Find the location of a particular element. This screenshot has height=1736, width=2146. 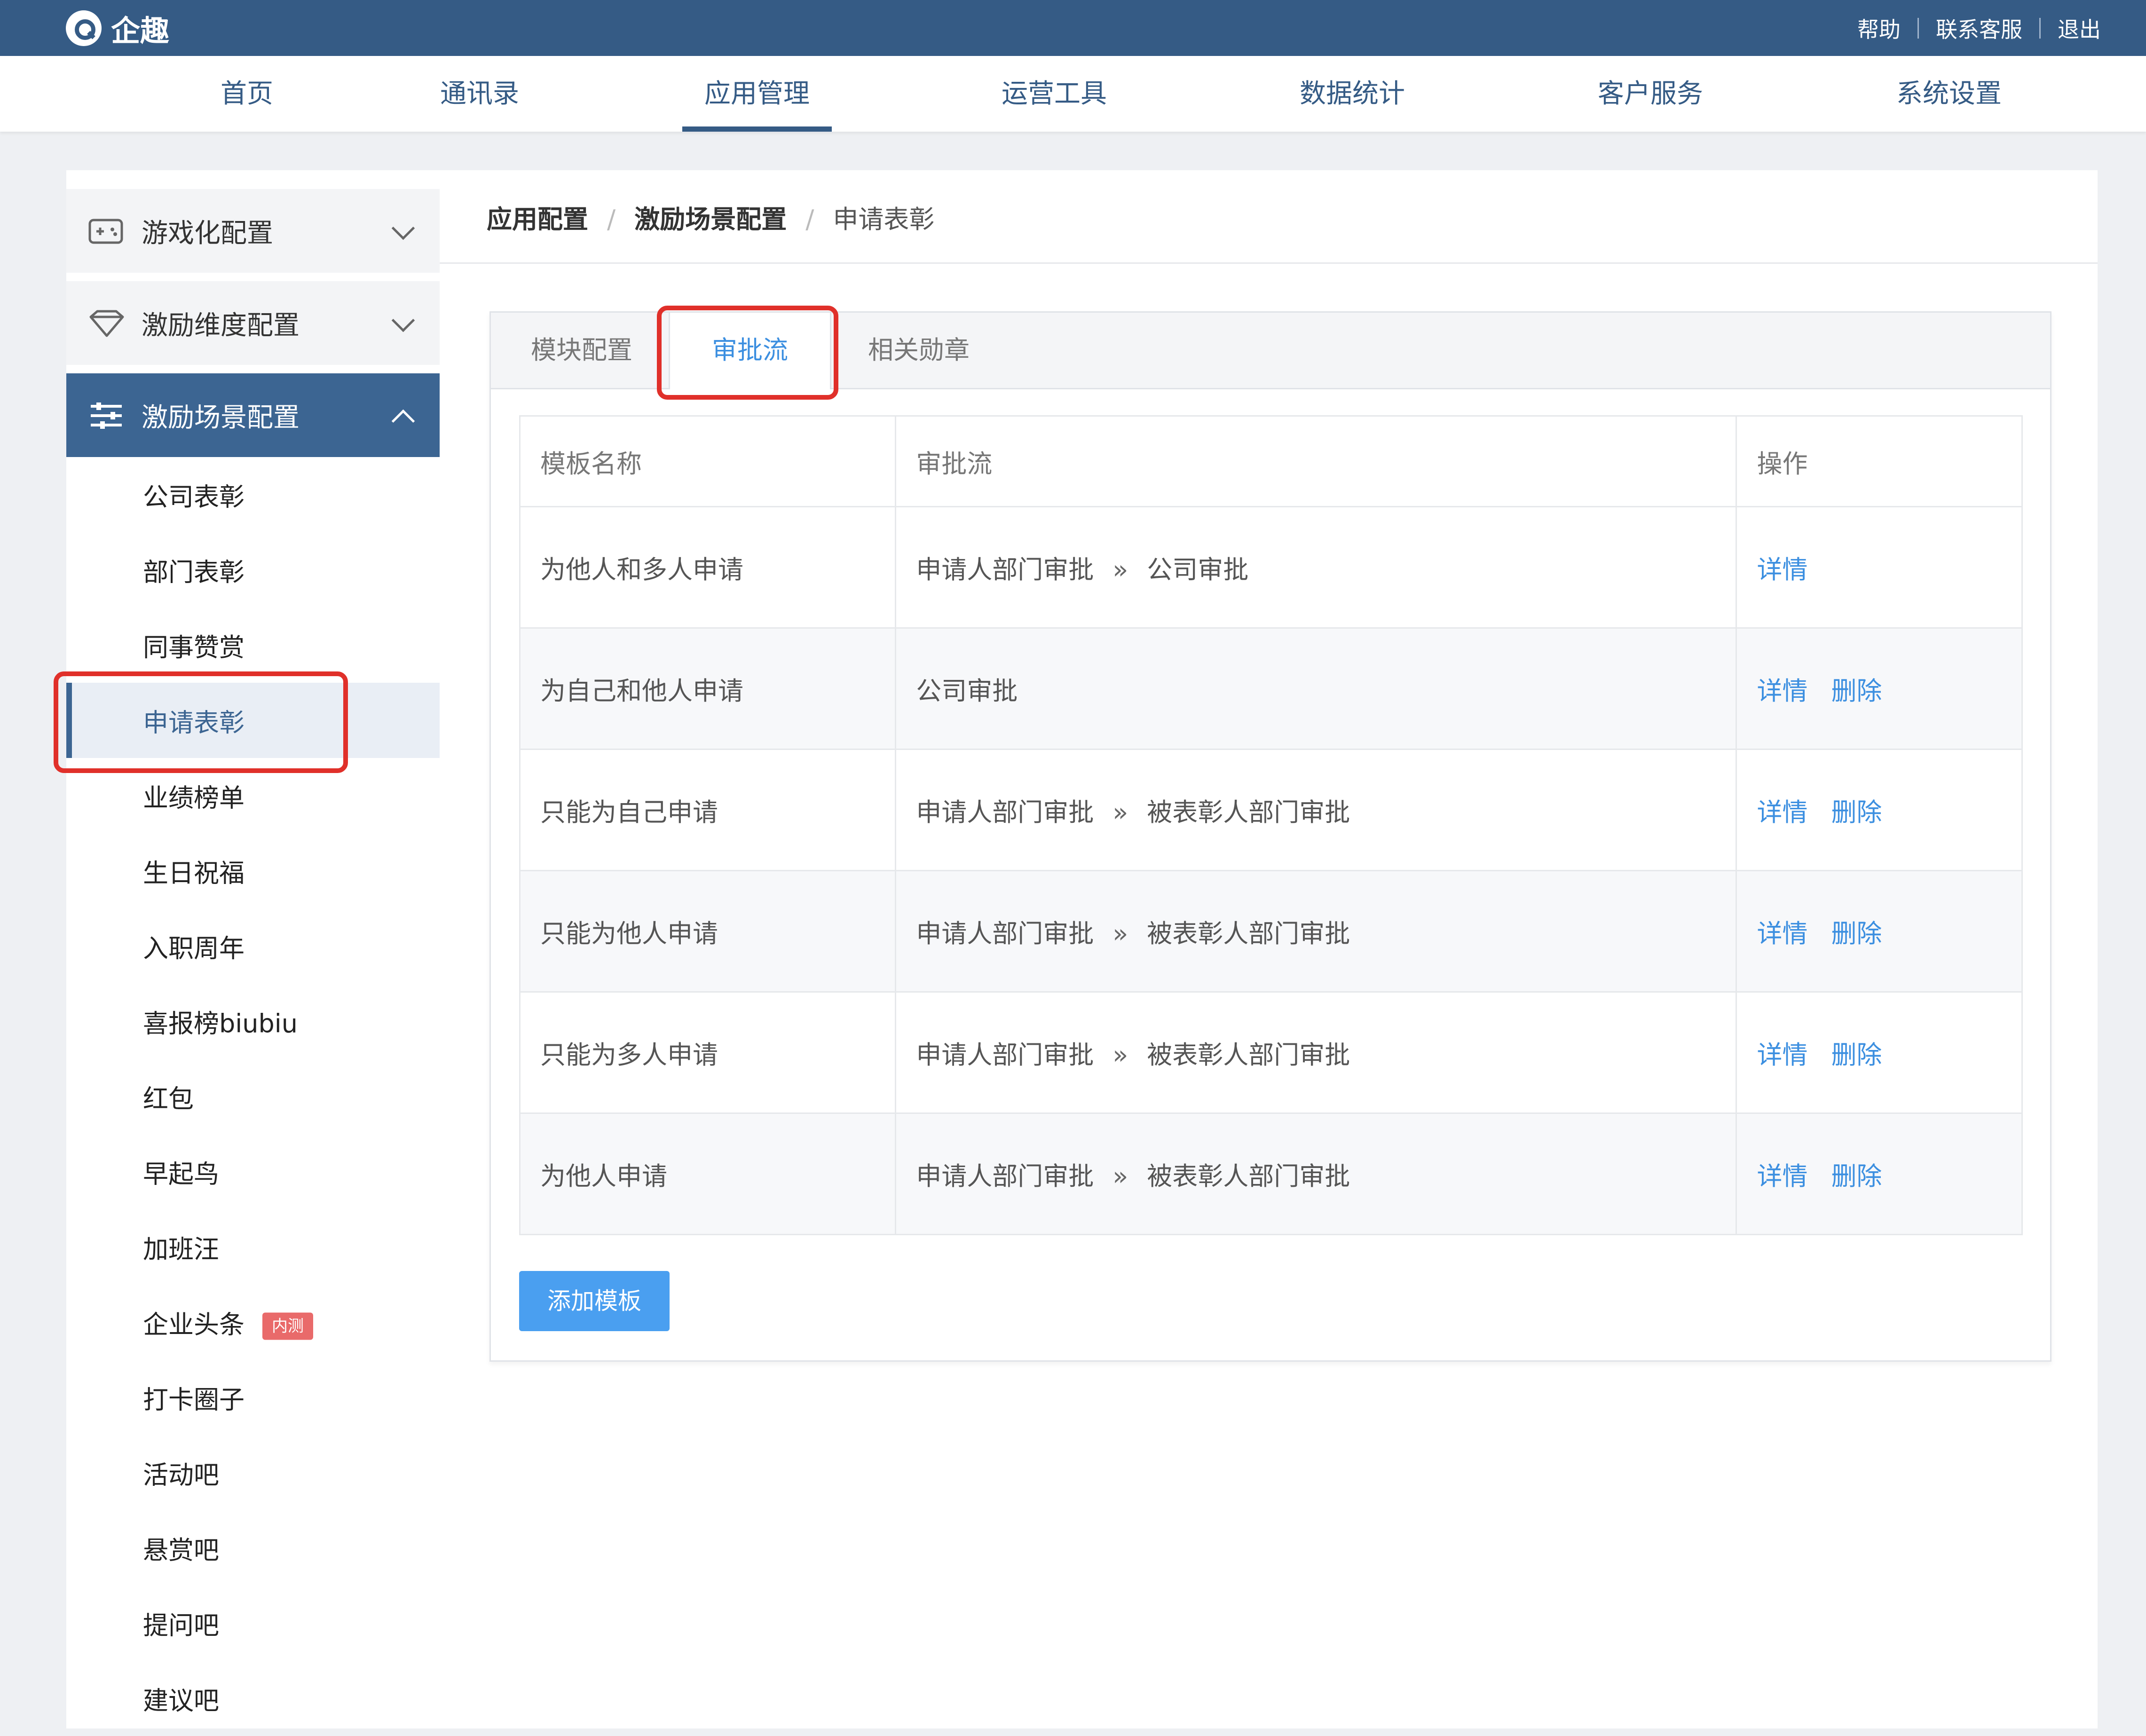

sidebar-item-overtime: 加班汪 is located at coordinates (253, 1247).